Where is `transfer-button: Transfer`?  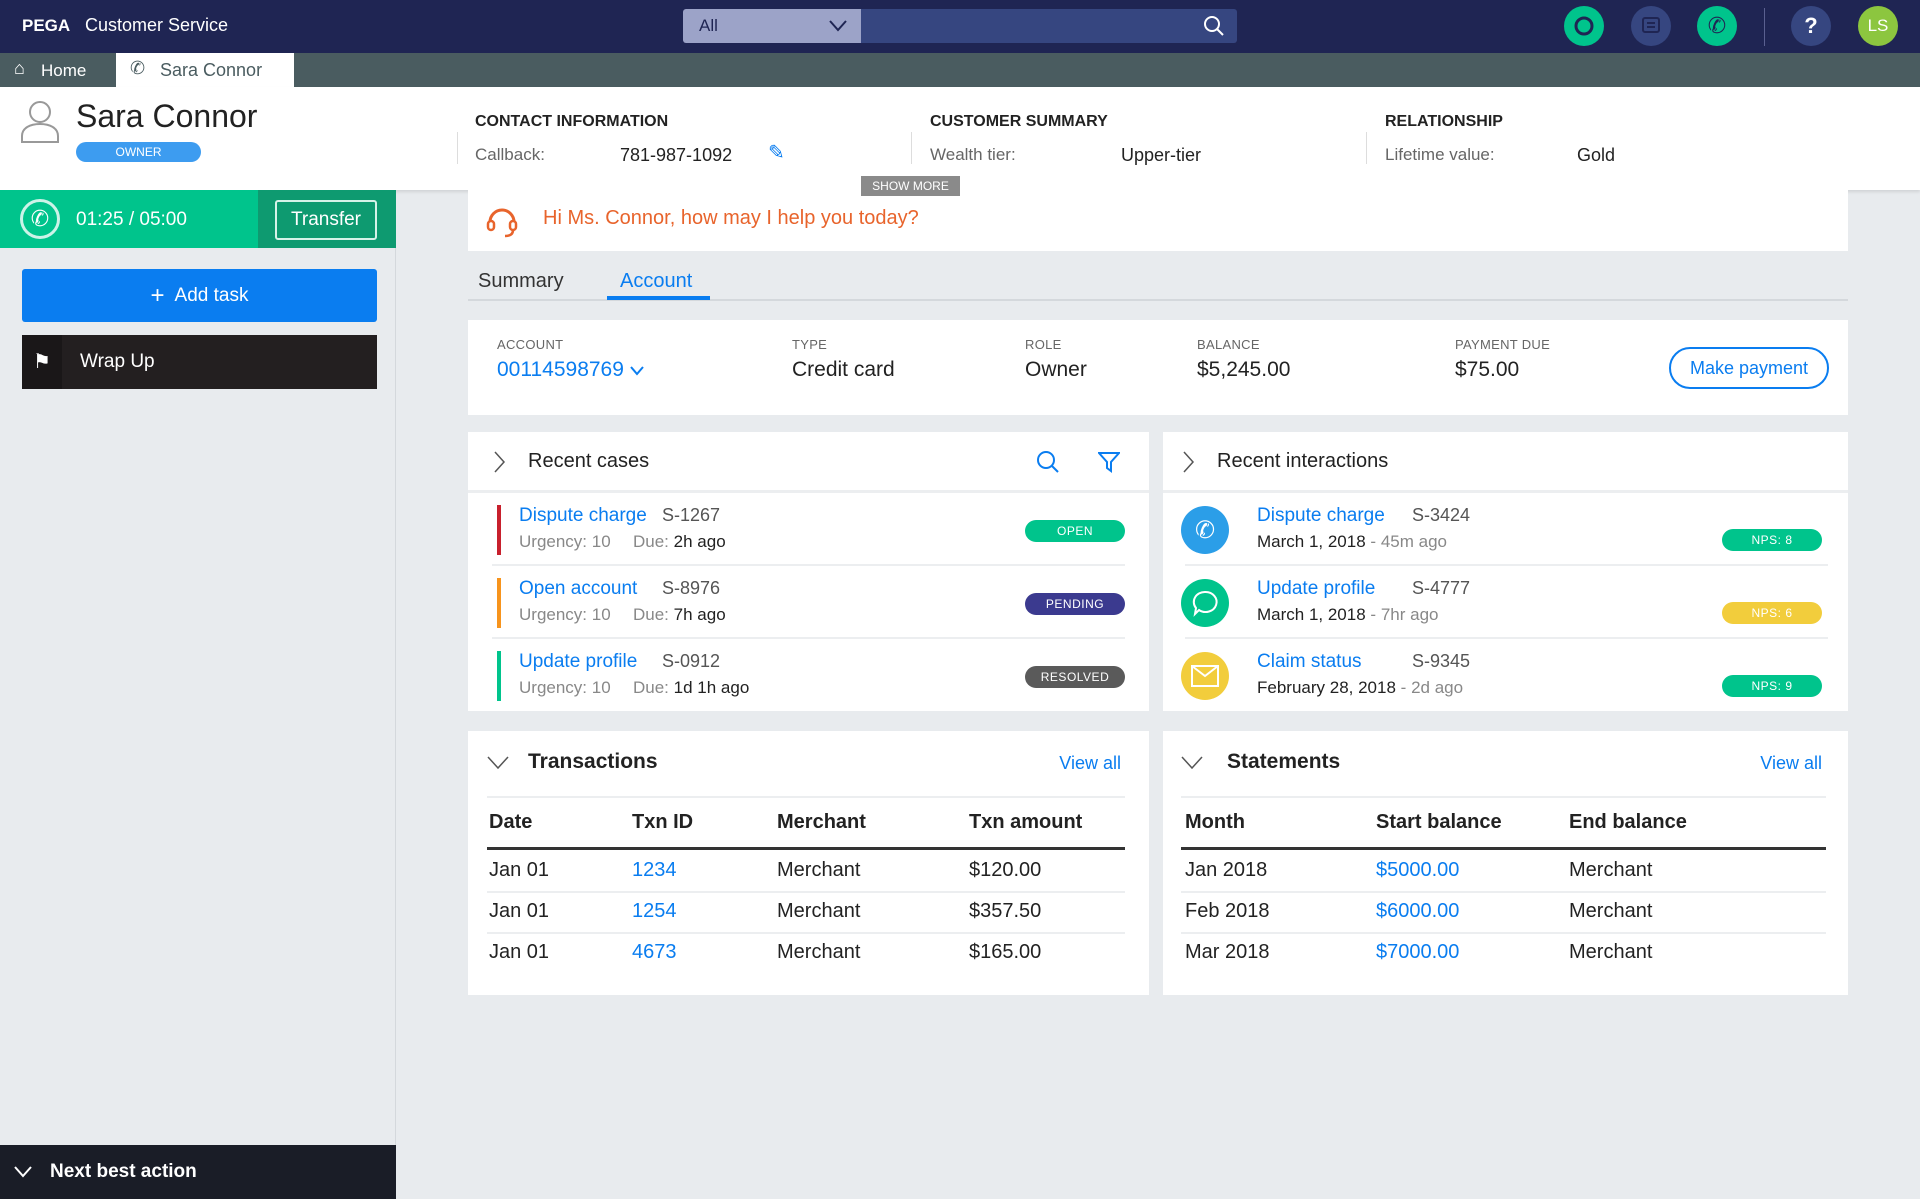 transfer-button: Transfer is located at coordinates (326, 220).